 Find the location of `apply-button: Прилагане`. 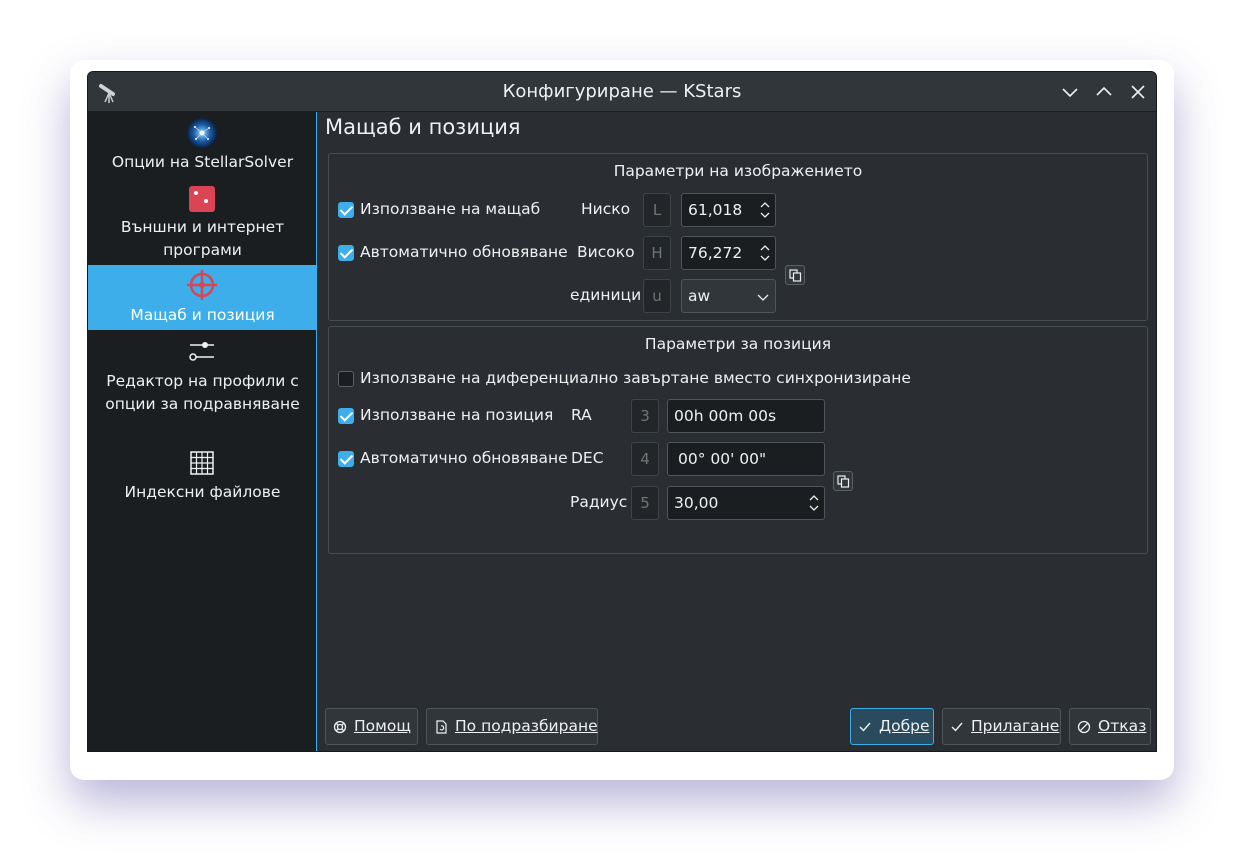

apply-button: Прилагане is located at coordinates (1001, 726).